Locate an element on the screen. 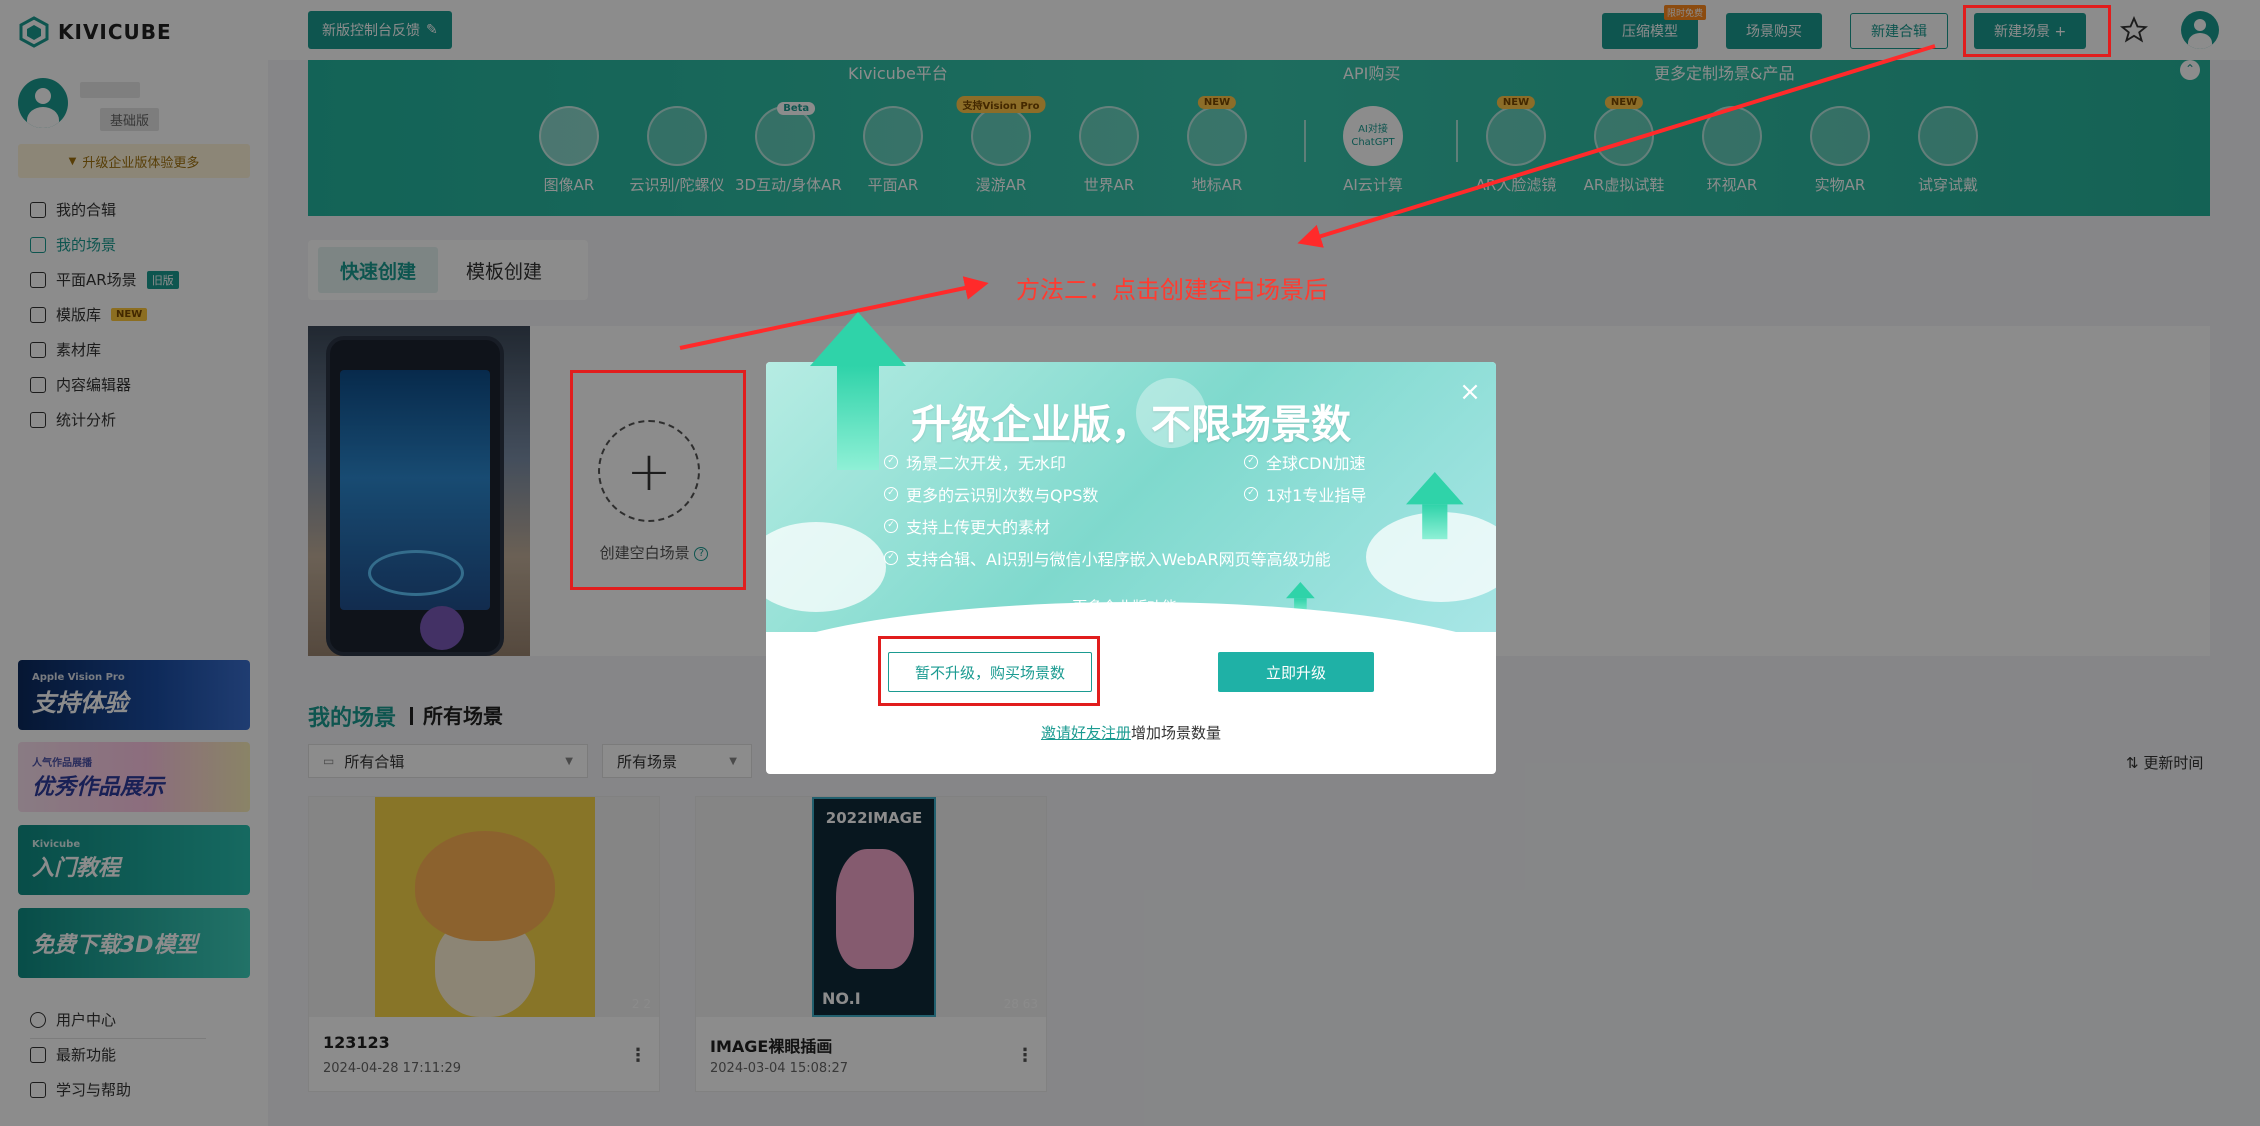 This screenshot has width=2260, height=1126. feature-text: 支持上传更大的素材 is located at coordinates (978, 527).